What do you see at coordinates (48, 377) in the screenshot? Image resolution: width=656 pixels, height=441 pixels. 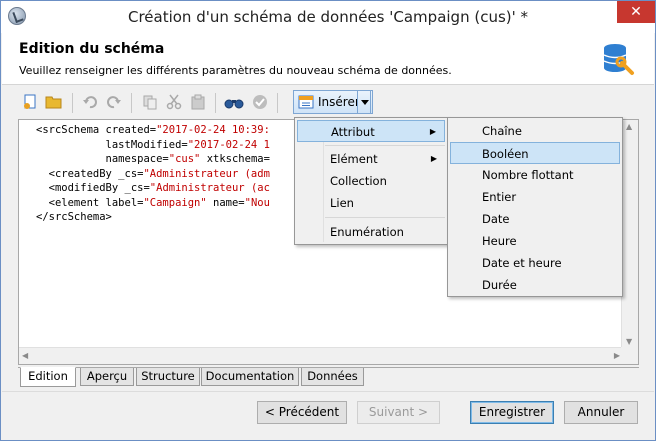 I see `tab-edition: Edition` at bounding box center [48, 377].